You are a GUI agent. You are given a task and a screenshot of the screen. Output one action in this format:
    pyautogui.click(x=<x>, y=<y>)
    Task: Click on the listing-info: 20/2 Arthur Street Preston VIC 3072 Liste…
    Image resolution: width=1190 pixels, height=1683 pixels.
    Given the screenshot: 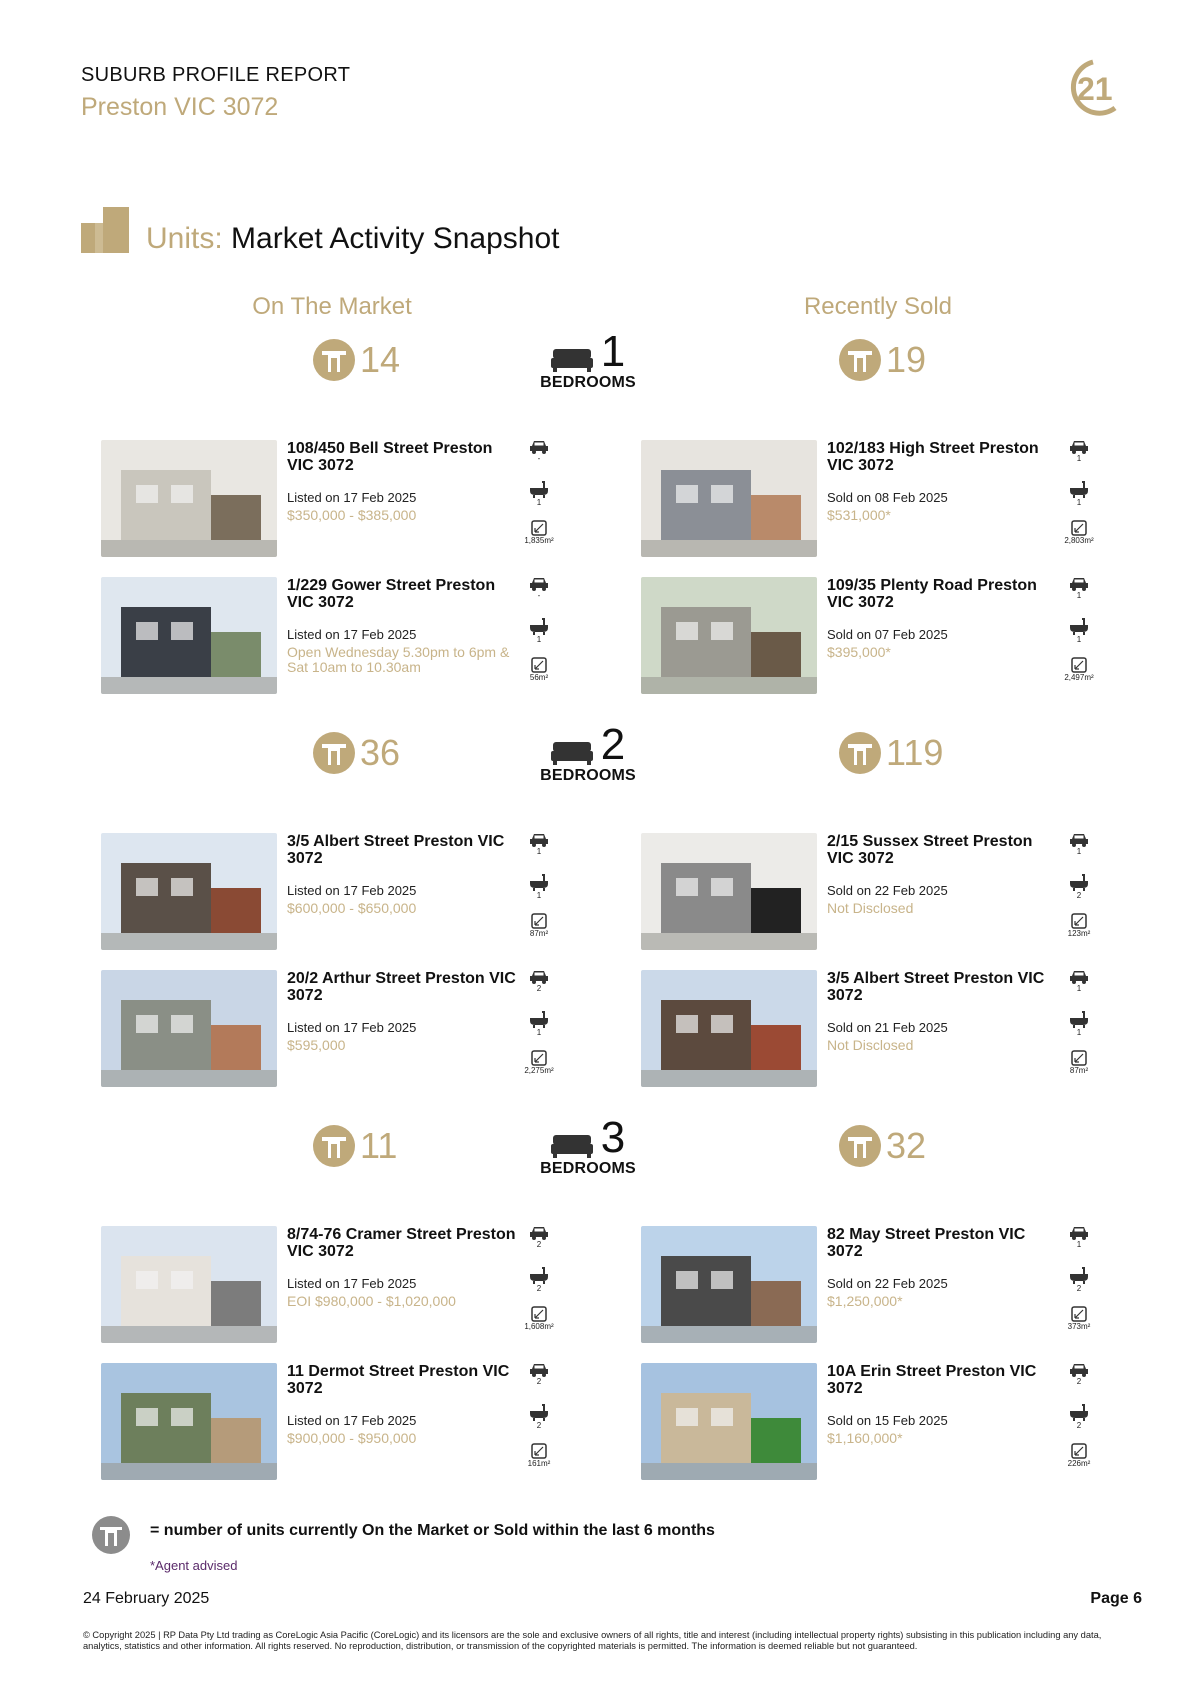 What is the action you would take?
    pyautogui.click(x=402, y=1011)
    